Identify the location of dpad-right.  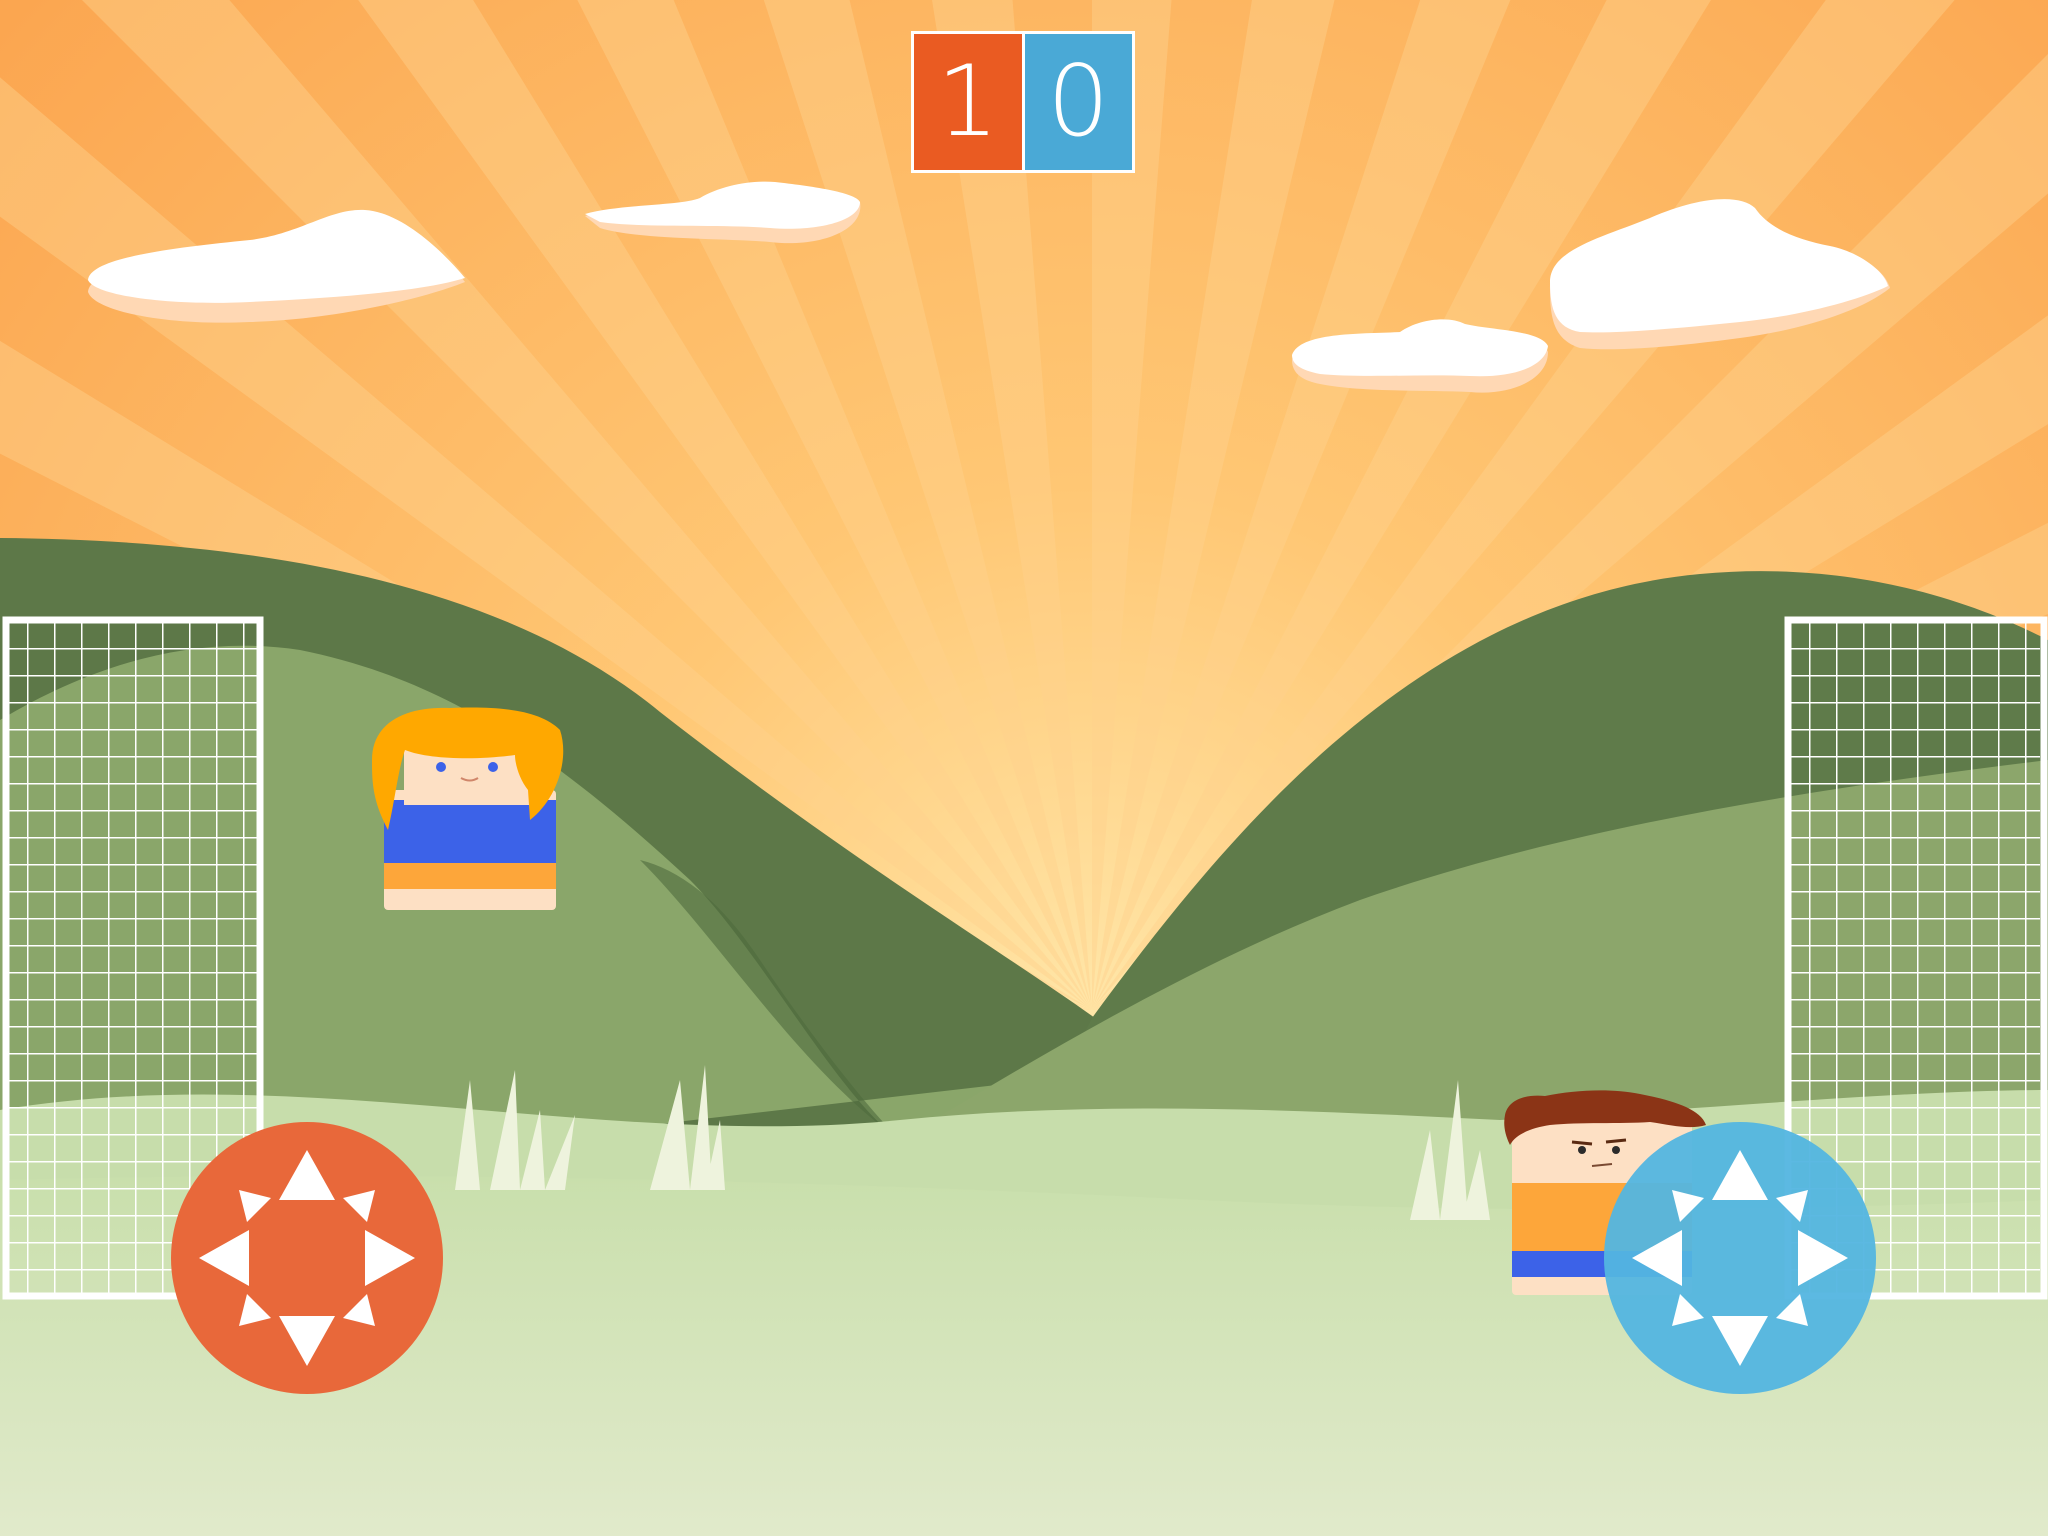
(1740, 1258).